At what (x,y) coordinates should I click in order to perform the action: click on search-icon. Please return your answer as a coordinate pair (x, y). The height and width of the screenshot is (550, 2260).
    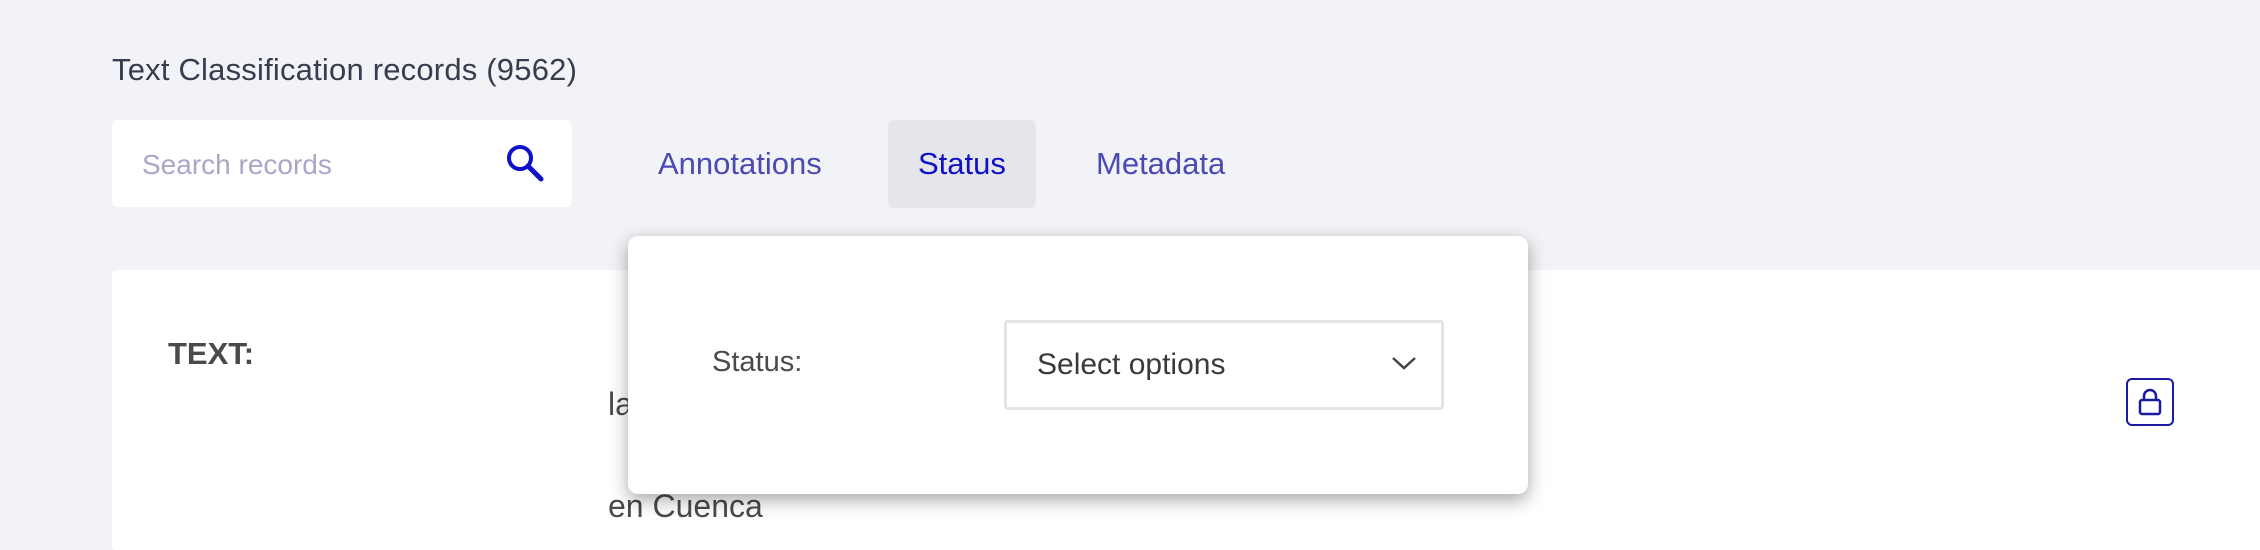
    Looking at the image, I should click on (525, 163).